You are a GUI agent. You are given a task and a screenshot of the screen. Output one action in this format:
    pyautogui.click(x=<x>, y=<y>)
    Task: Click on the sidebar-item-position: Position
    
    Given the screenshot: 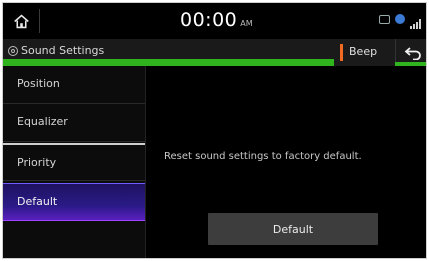 What is the action you would take?
    pyautogui.click(x=74, y=85)
    